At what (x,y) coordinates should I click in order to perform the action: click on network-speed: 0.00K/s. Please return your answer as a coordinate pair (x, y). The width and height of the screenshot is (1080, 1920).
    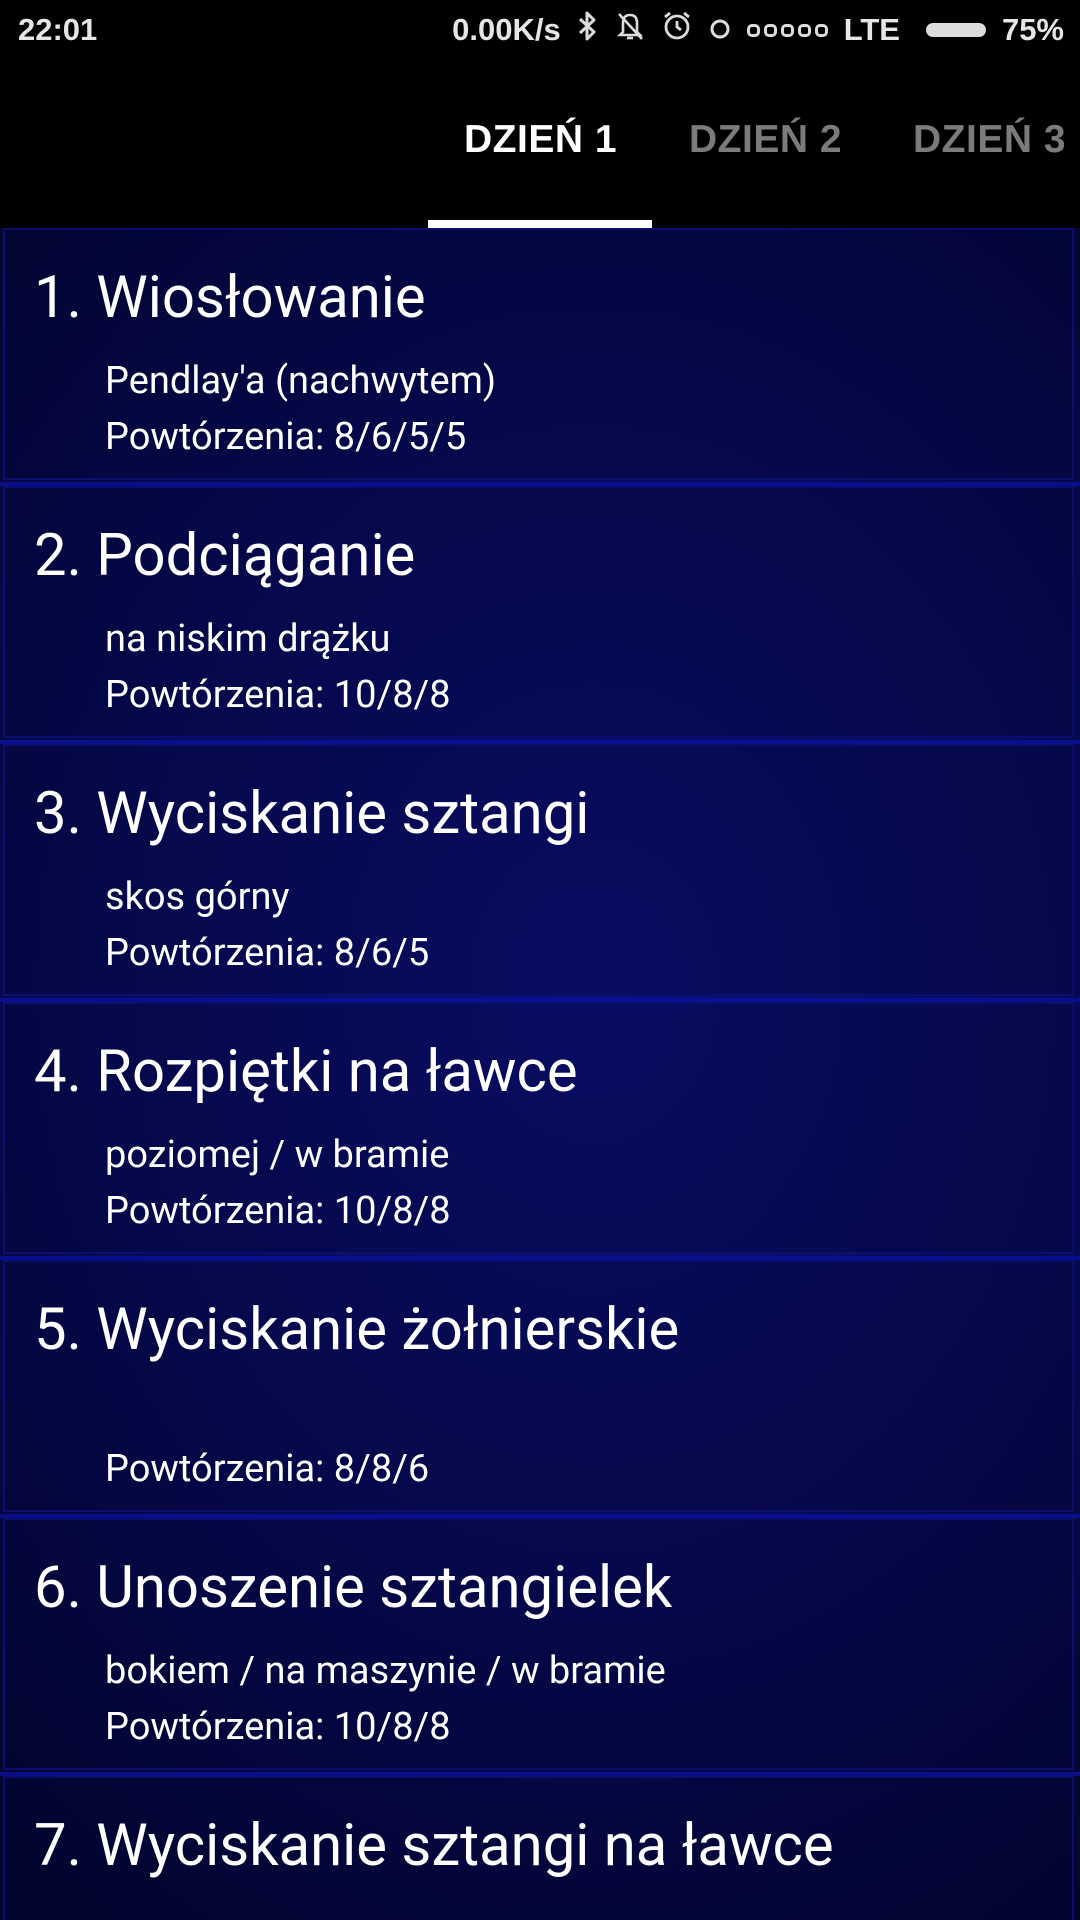
    Looking at the image, I should click on (506, 29).